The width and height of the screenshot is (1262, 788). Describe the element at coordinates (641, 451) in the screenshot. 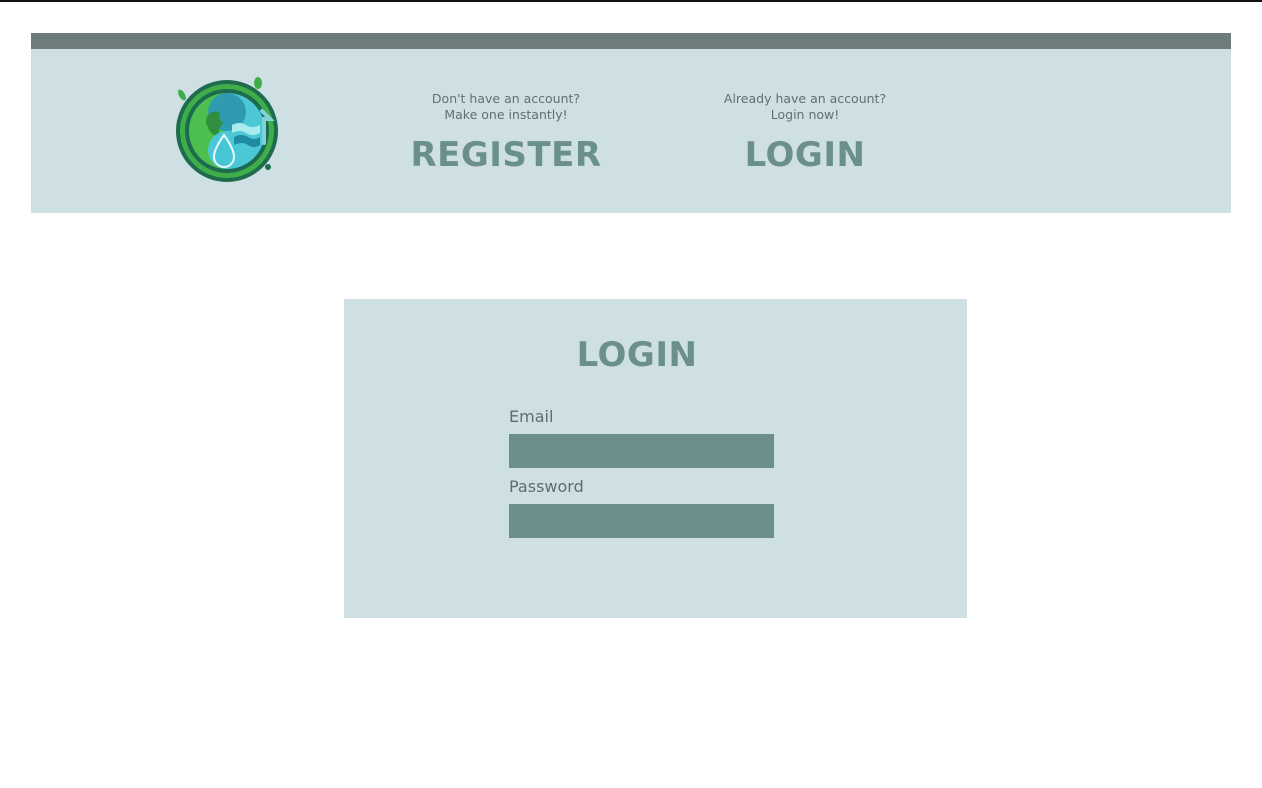

I see `email-field` at that location.